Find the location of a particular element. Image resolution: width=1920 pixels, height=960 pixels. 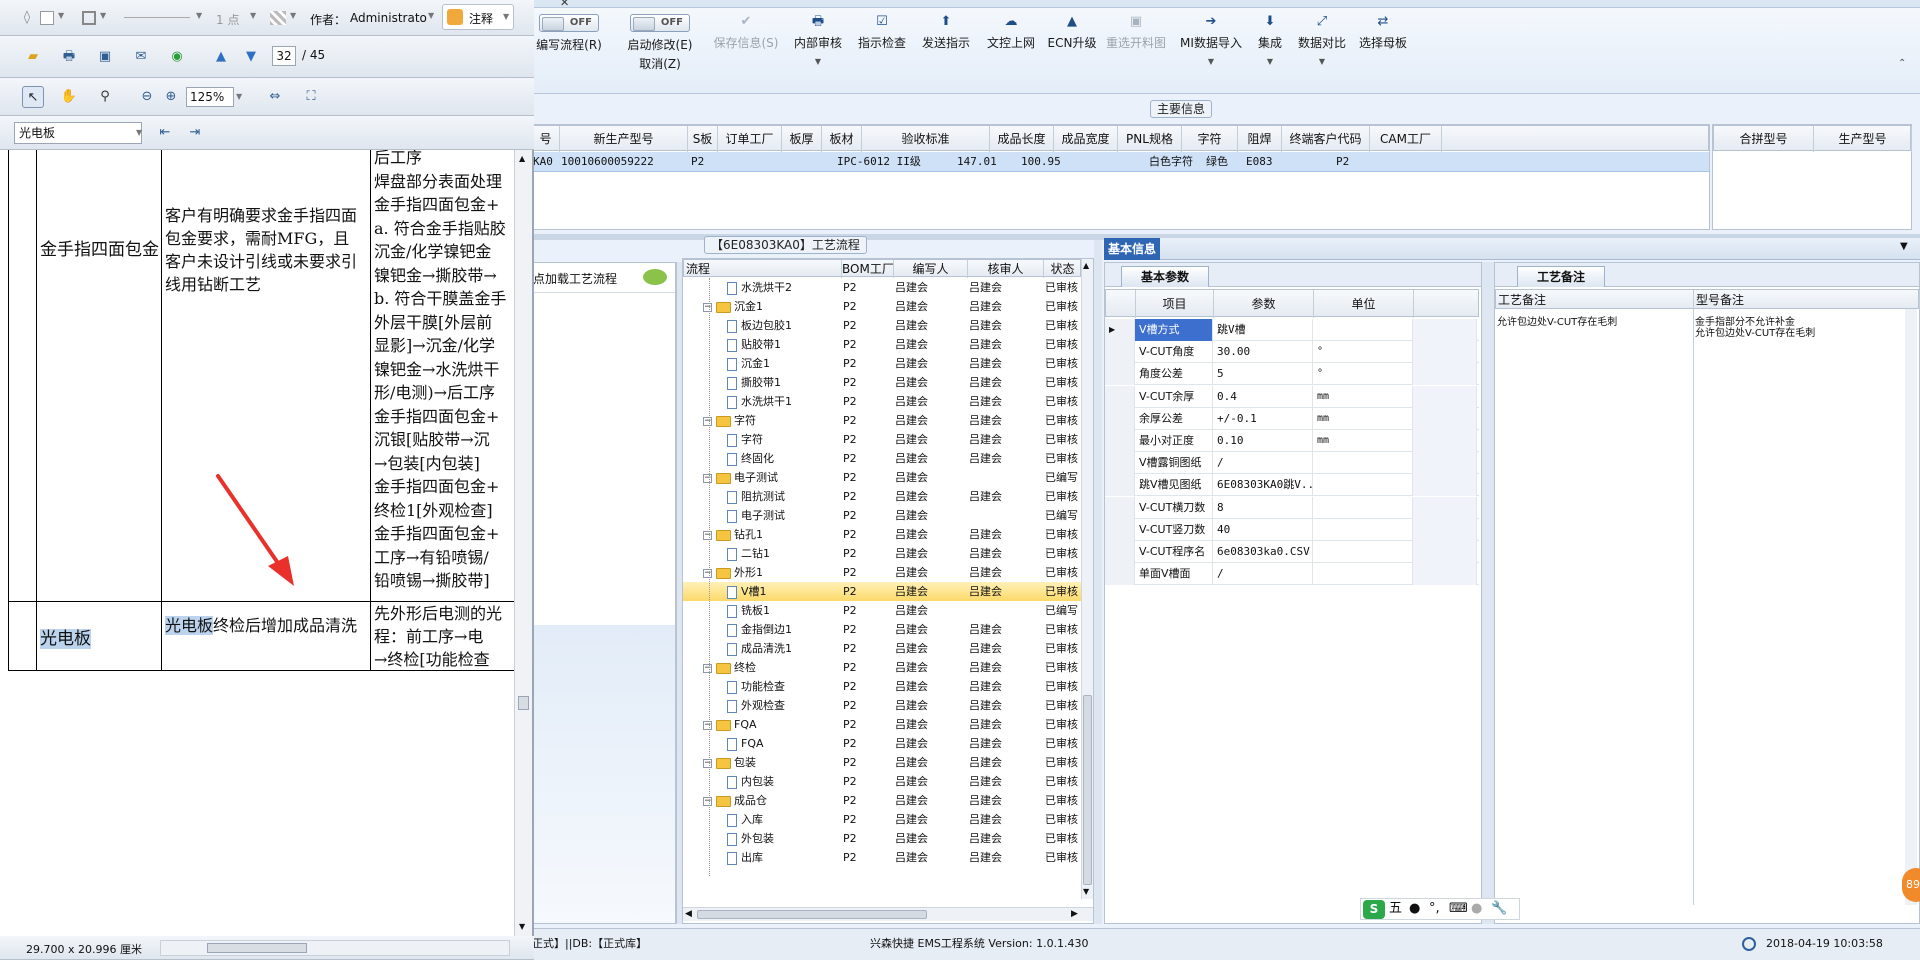

col-header: 单位 is located at coordinates (1364, 304).